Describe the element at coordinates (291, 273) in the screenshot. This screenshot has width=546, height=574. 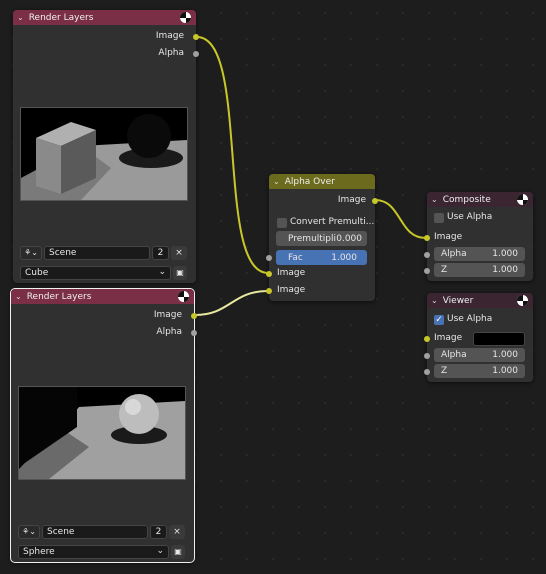
I see `image-input-label-1: Image` at that location.